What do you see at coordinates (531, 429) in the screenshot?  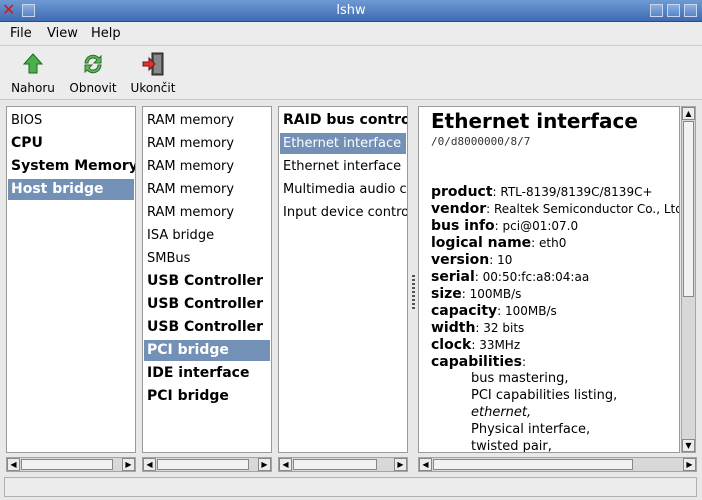 I see `capability-item: Physical interface,` at bounding box center [531, 429].